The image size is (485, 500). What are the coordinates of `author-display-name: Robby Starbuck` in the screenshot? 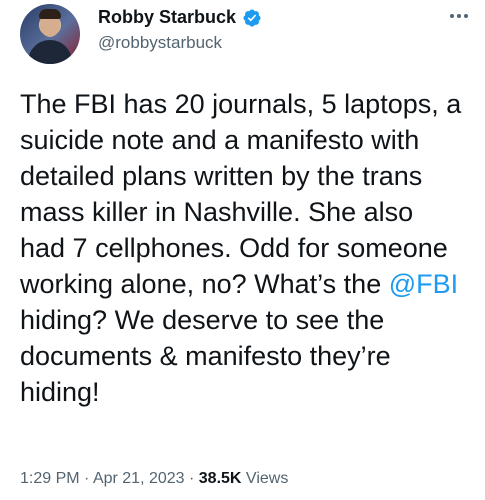 It's located at (167, 17).